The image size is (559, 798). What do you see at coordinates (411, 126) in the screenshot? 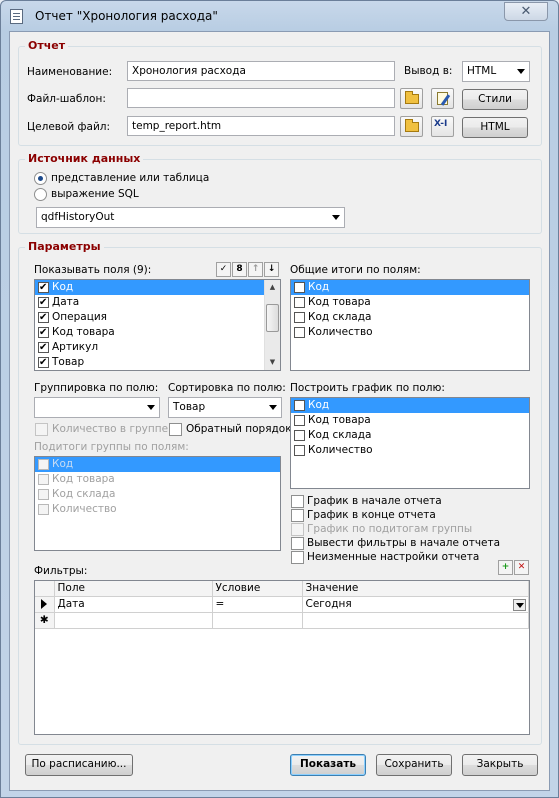
I see `open-target-button` at bounding box center [411, 126].